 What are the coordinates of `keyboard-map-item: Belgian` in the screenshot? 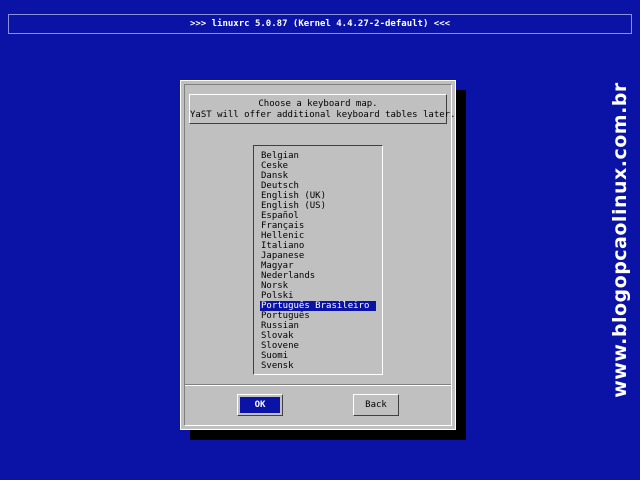 It's located at (318, 156).